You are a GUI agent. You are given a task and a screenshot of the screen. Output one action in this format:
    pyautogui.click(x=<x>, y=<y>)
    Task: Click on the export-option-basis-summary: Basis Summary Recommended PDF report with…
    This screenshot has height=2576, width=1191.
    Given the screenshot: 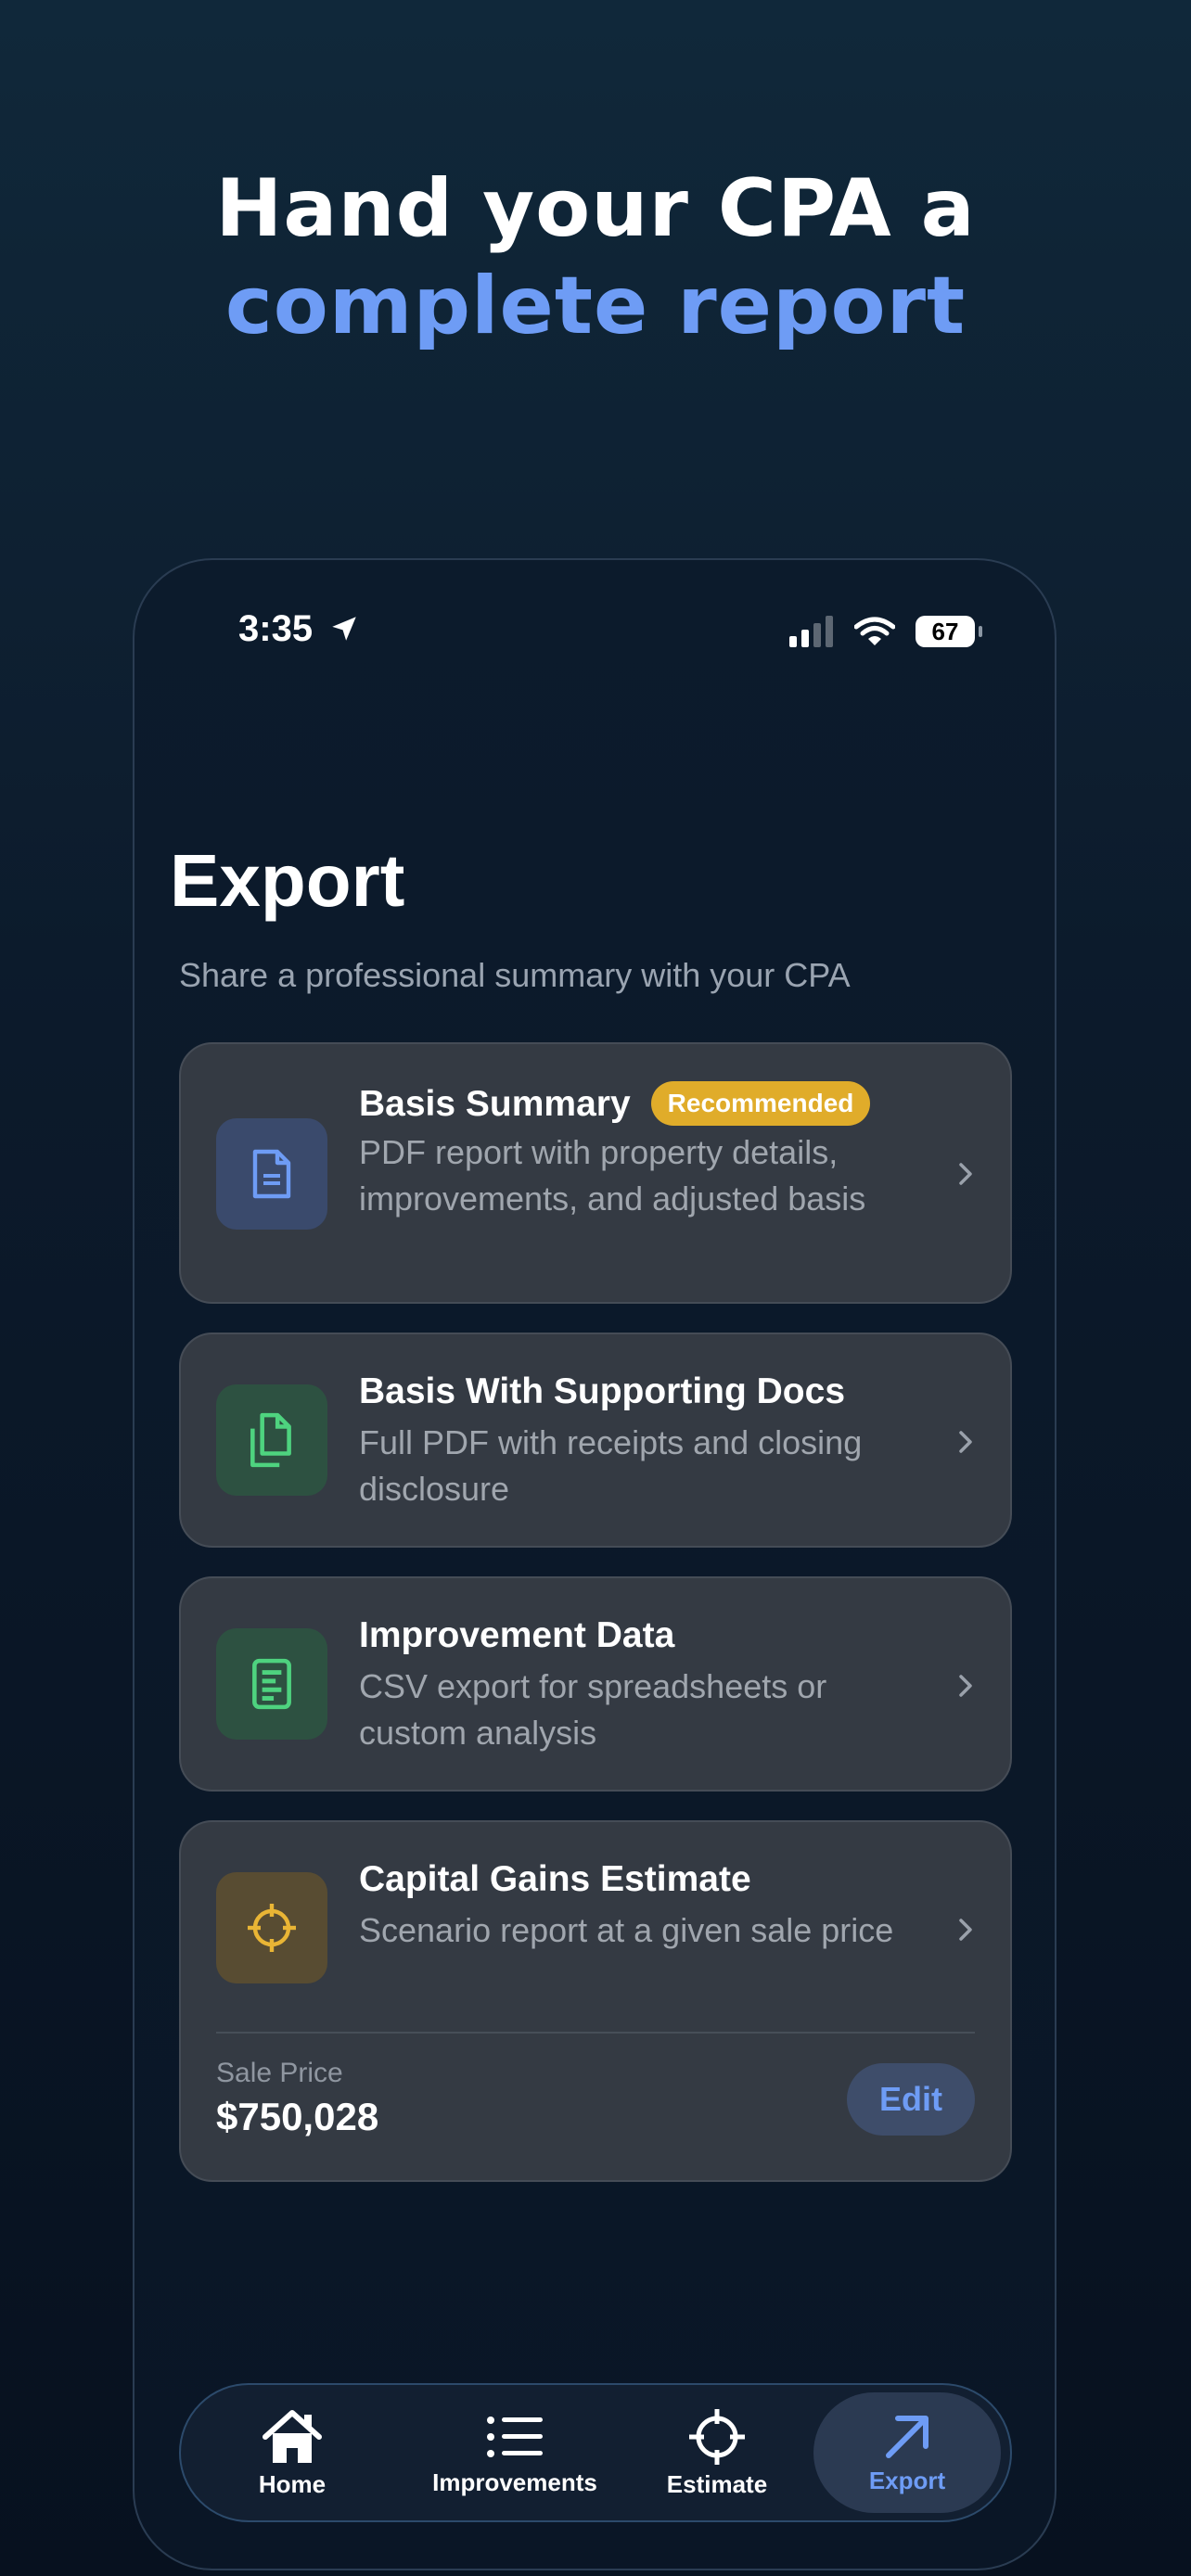 What is the action you would take?
    pyautogui.click(x=595, y=1173)
    